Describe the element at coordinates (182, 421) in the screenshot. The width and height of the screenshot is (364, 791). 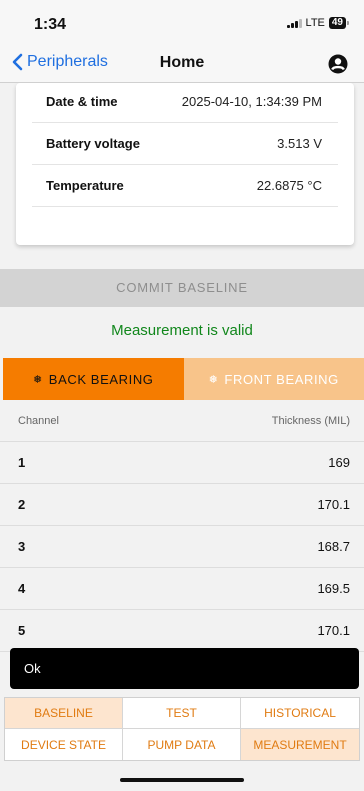
I see `table-header: Channel Thickness (MIL)` at that location.